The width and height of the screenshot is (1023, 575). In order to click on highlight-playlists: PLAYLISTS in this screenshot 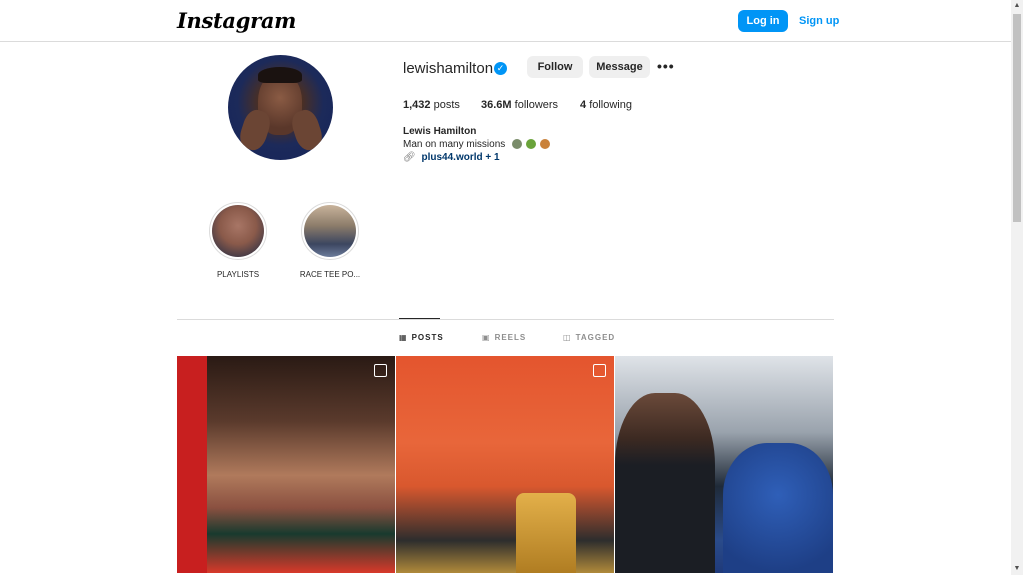, I will do `click(238, 240)`.